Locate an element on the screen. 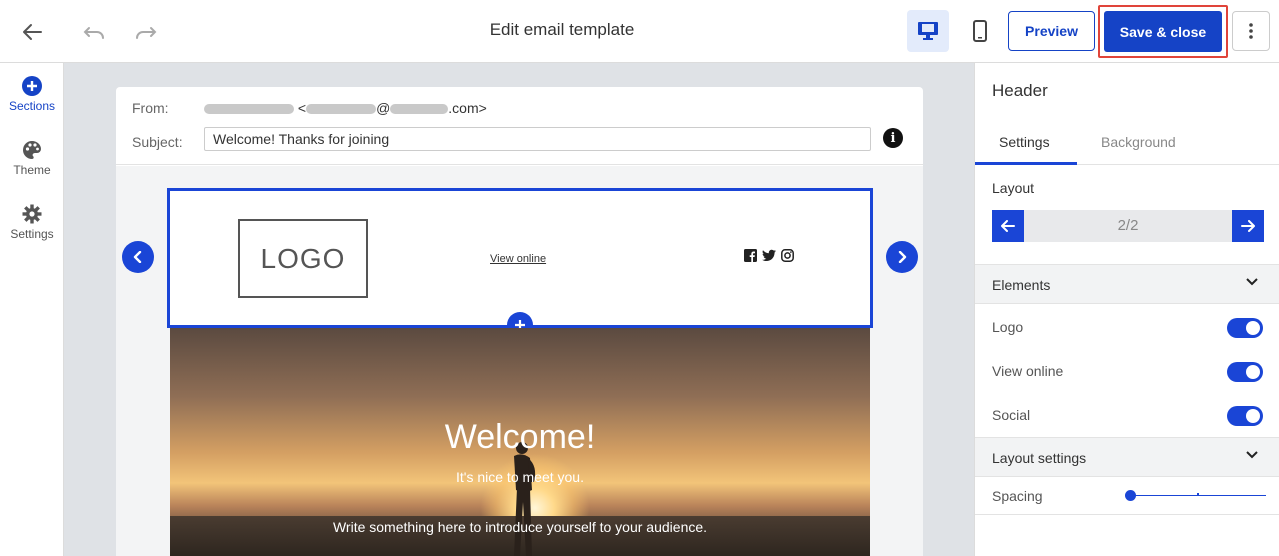 The height and width of the screenshot is (556, 1279). from-value: < @ .com> is located at coordinates (345, 108).